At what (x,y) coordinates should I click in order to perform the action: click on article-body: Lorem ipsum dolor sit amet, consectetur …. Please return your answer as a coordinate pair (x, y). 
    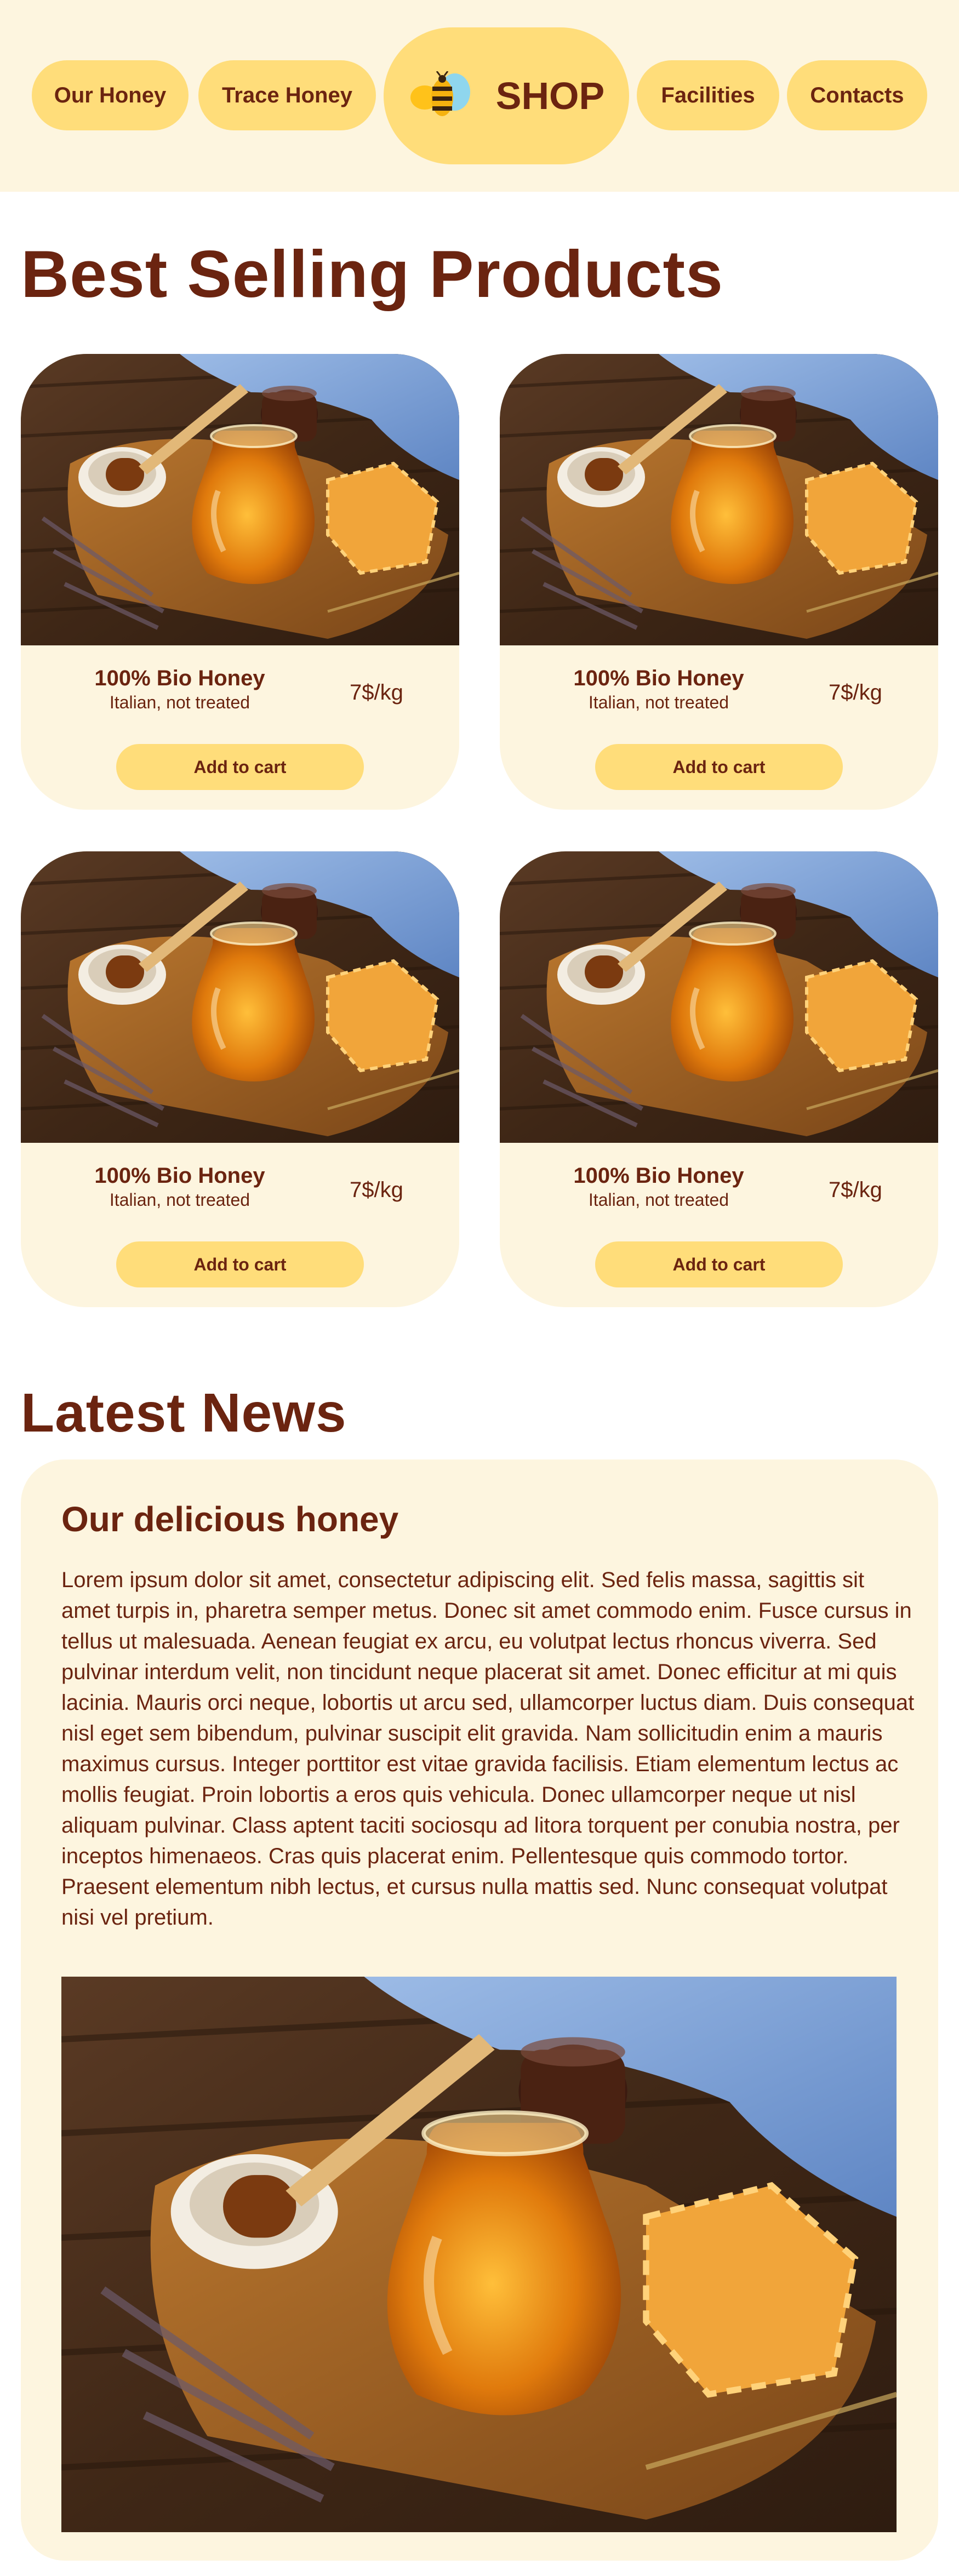
    Looking at the image, I should click on (488, 1749).